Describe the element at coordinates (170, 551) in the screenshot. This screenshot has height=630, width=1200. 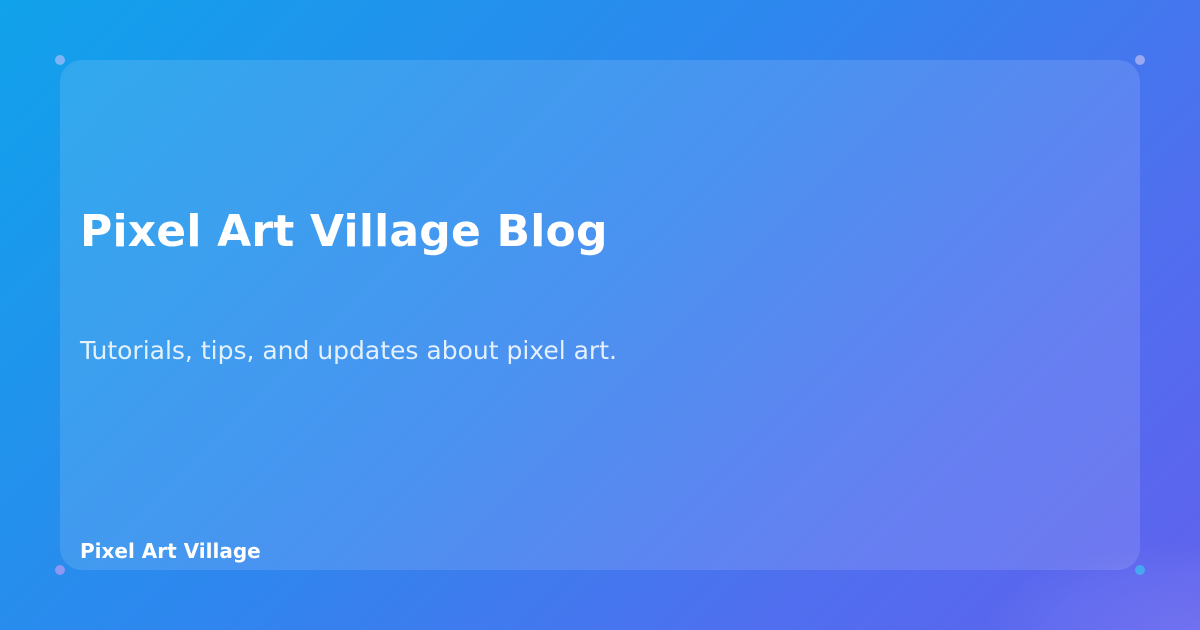
I see `site-name: Pixel Art Village` at that location.